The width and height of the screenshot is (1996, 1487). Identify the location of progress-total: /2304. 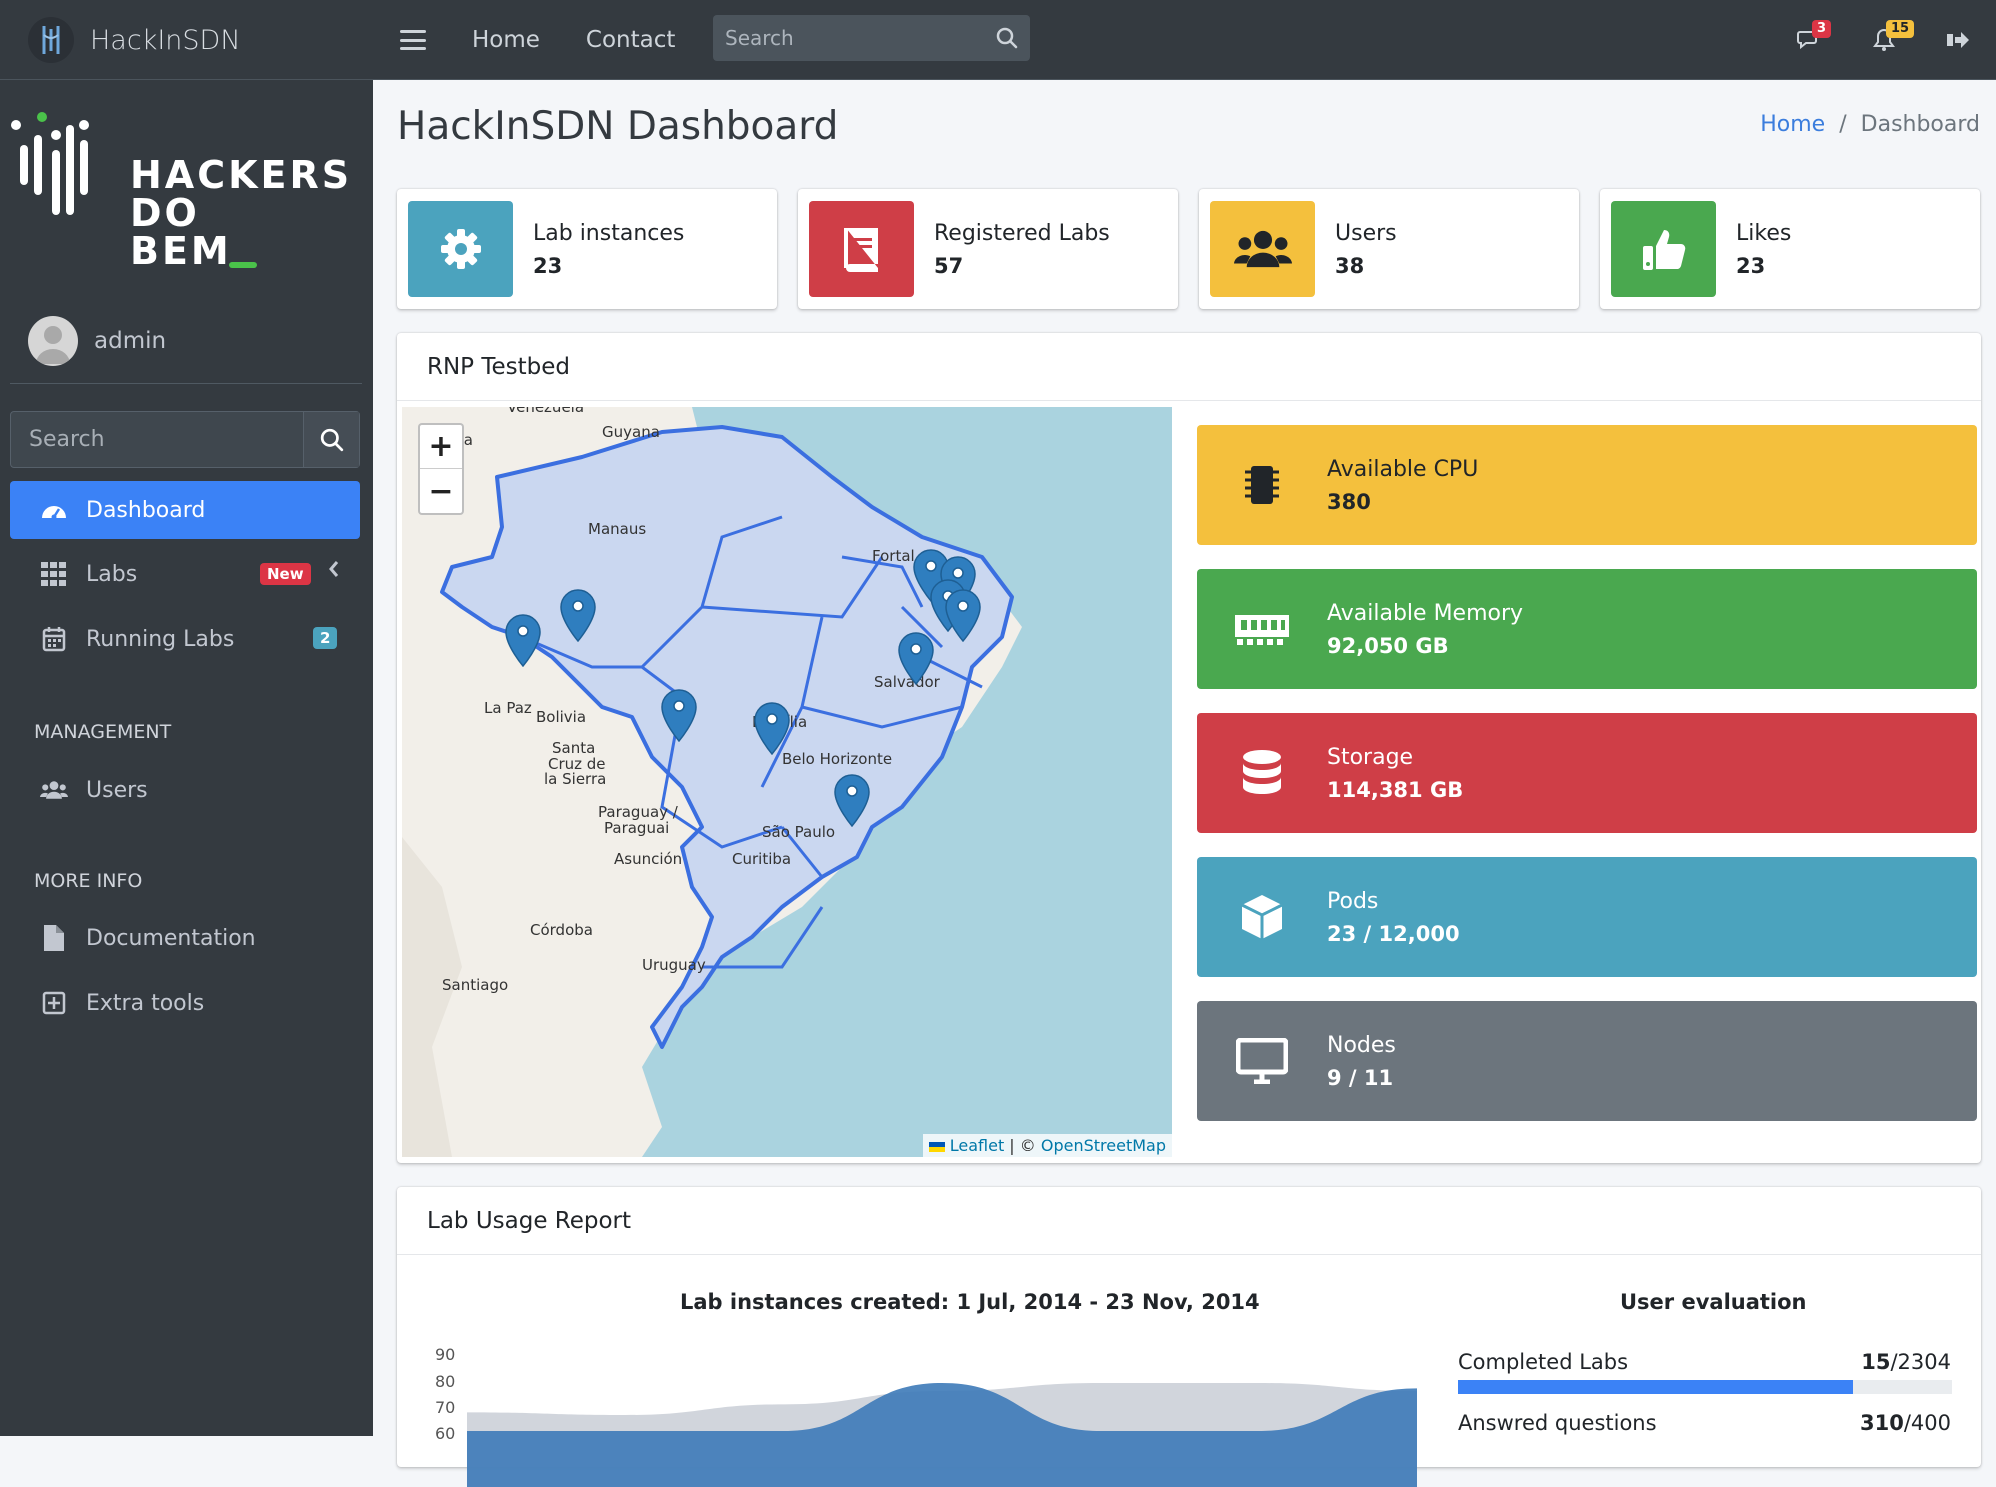
(1920, 1362).